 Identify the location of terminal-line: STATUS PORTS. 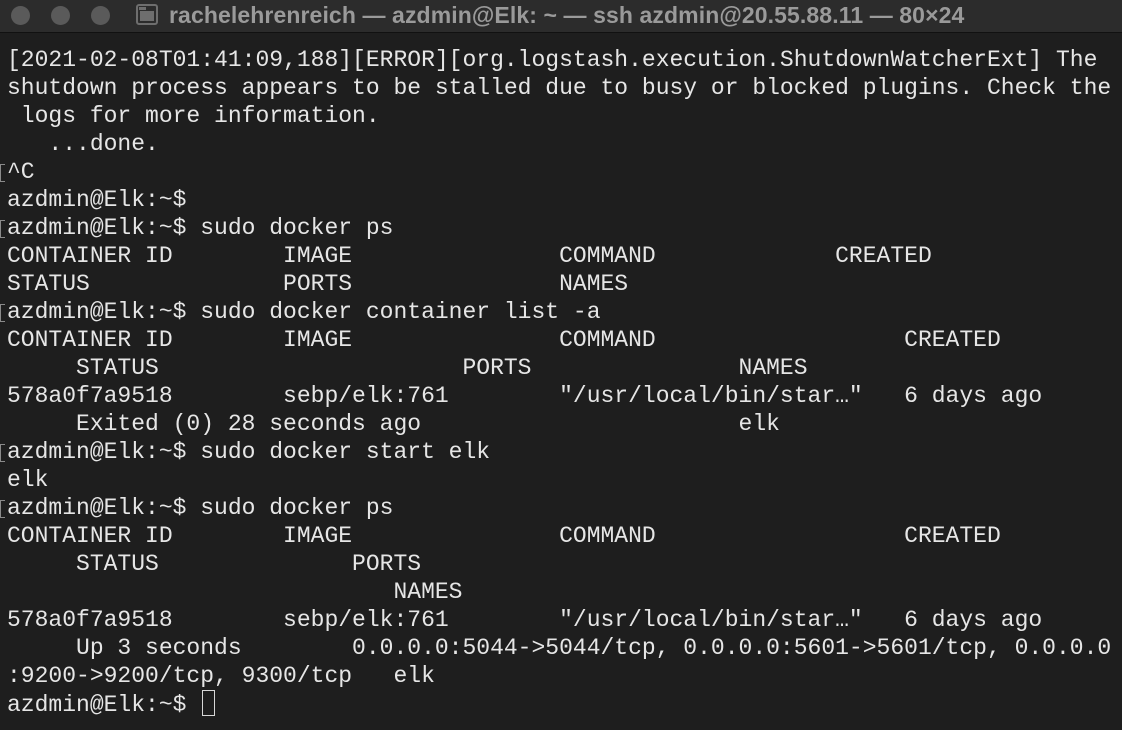
(214, 564).